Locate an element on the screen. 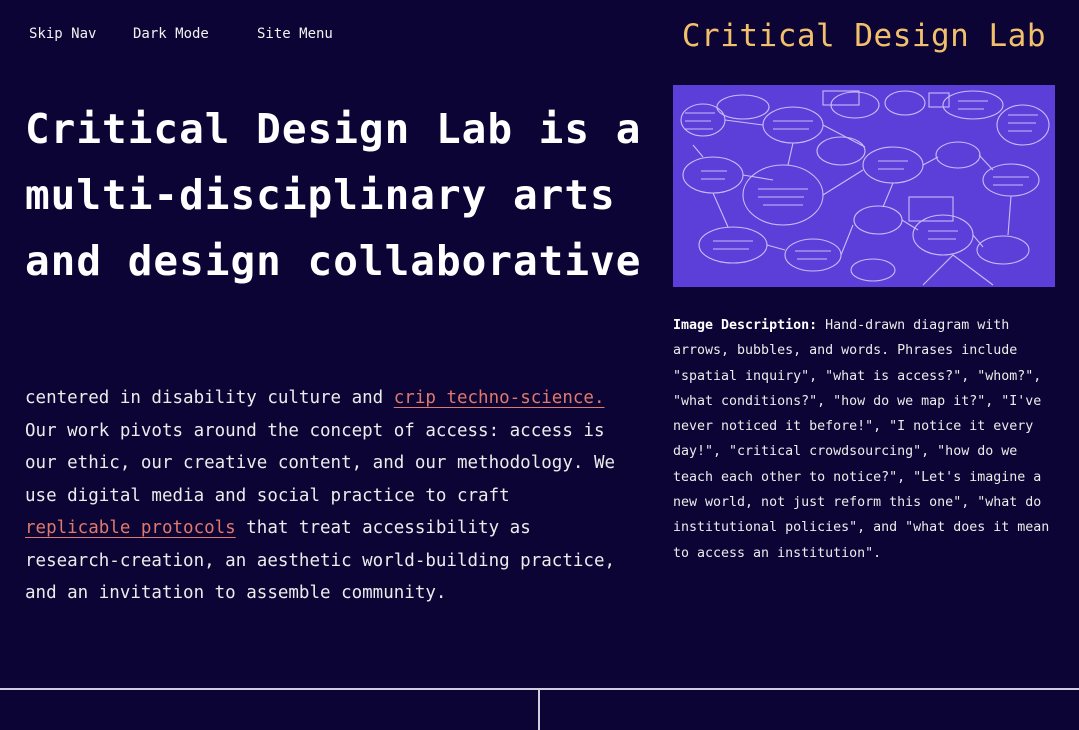 The height and width of the screenshot is (730, 1079). hand-drawn-diagram-image is located at coordinates (864, 186).